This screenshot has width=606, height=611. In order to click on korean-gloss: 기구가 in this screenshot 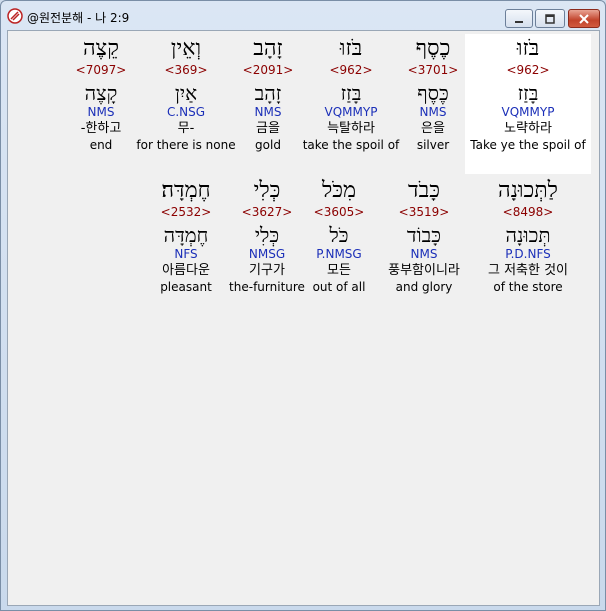, I will do `click(267, 270)`.